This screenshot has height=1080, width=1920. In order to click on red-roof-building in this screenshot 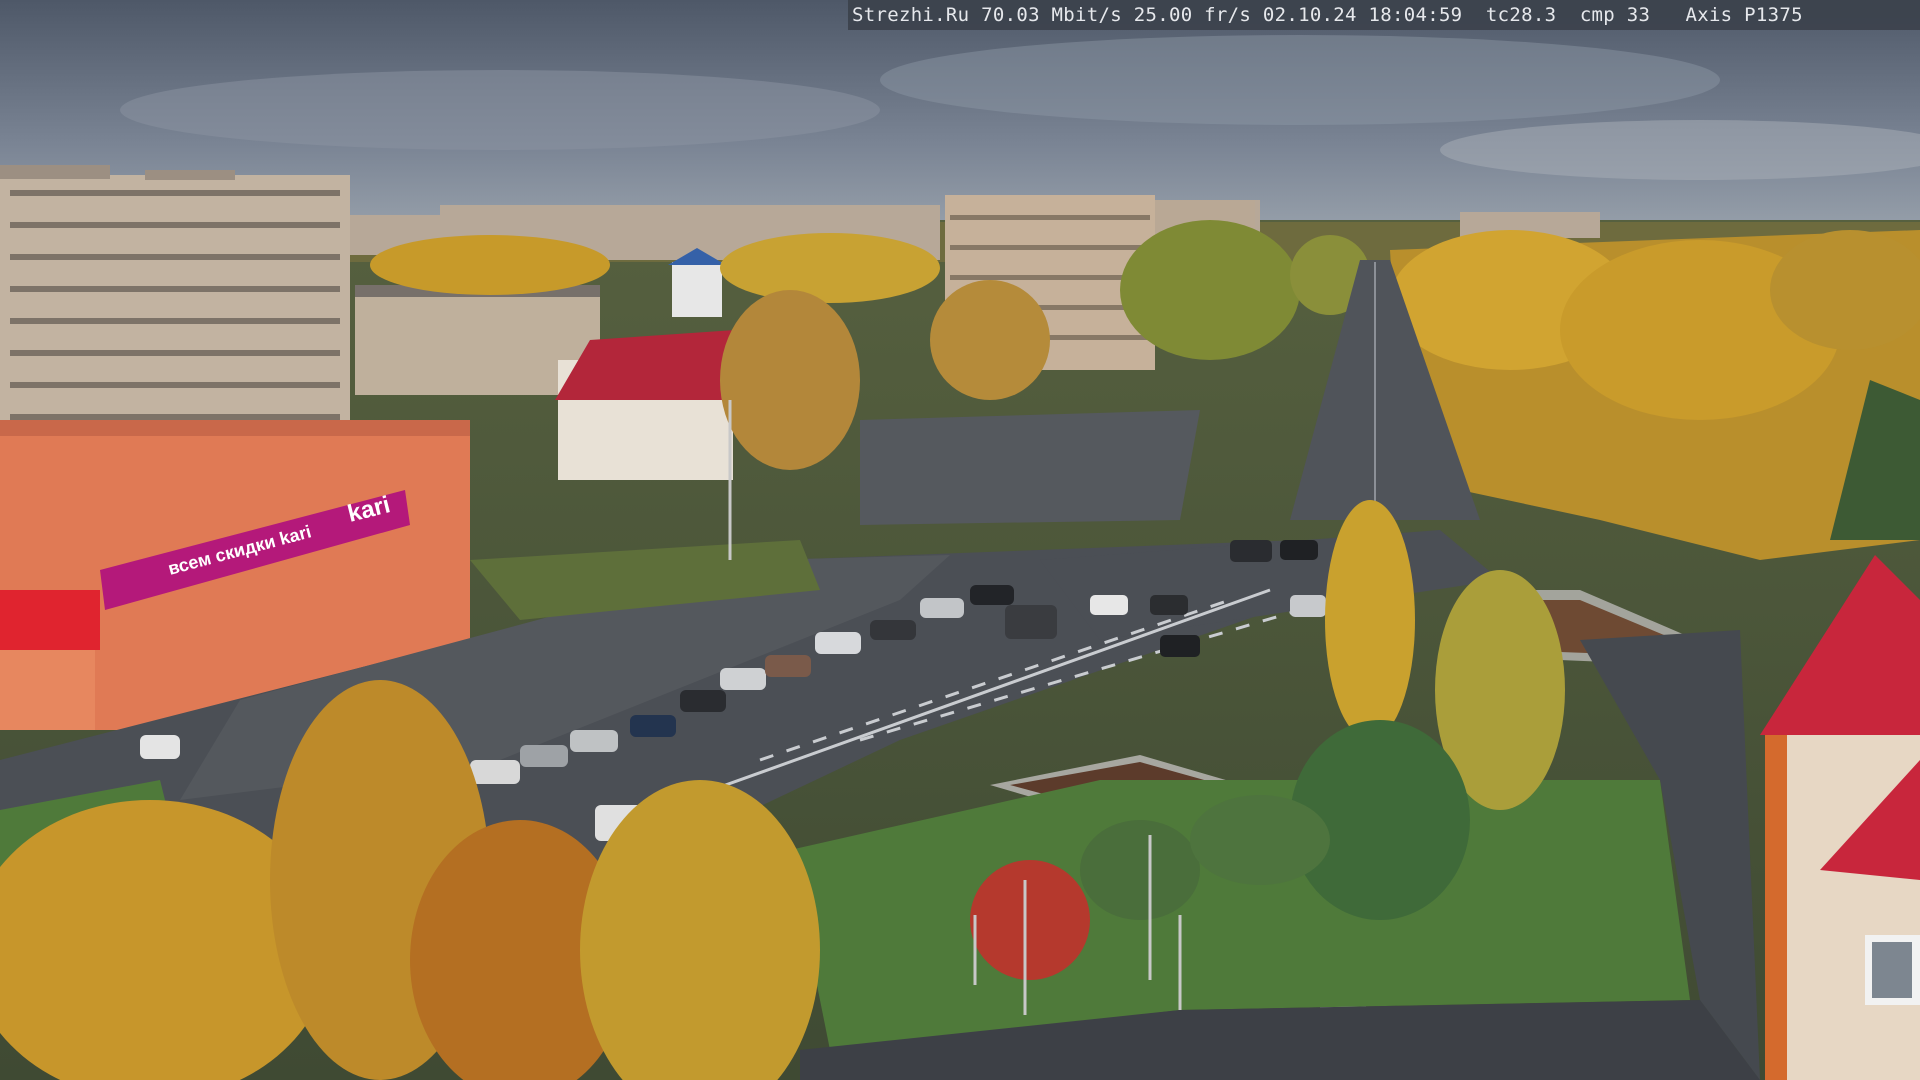, I will do `click(647, 405)`.